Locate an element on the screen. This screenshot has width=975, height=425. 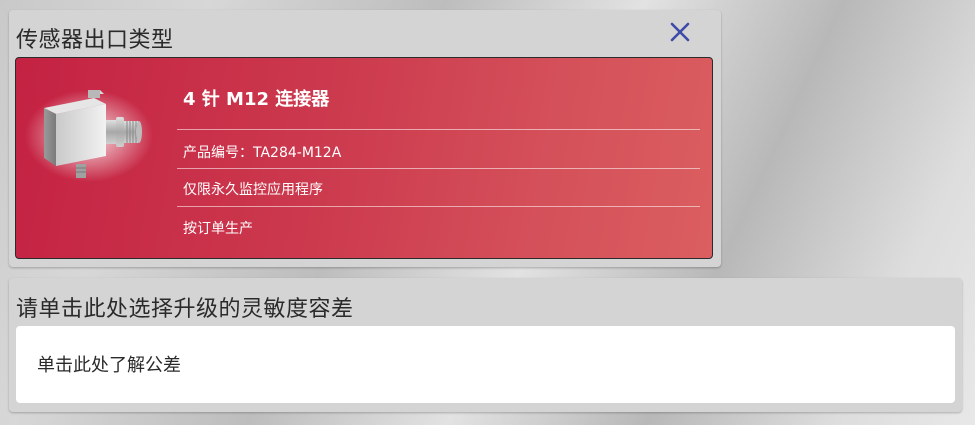
sensor-connector-image is located at coordinates (89, 134).